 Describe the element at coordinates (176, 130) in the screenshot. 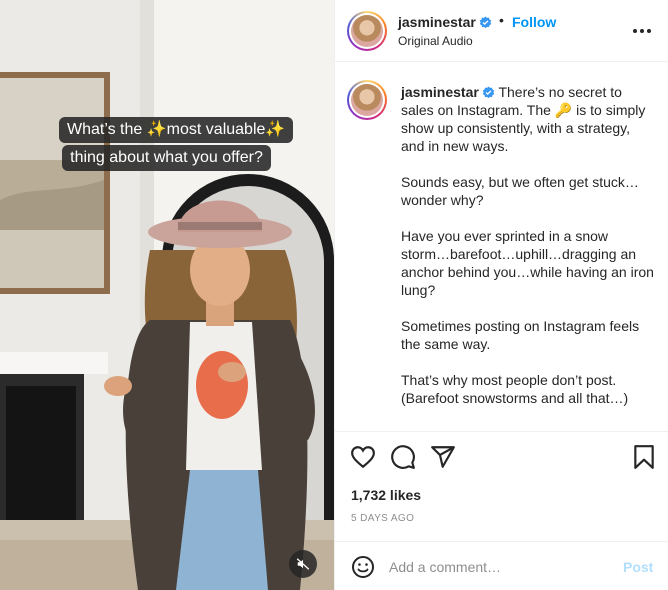

I see `overlay-line-1: What’s the ✨most valuable✨` at that location.